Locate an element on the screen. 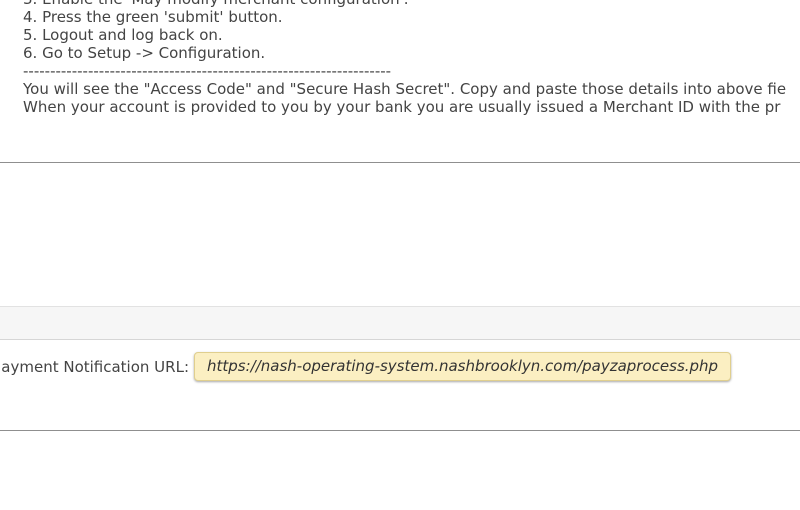 This screenshot has width=800, height=510. payment-notification-url-label: ayment Notification URL: is located at coordinates (95, 367).